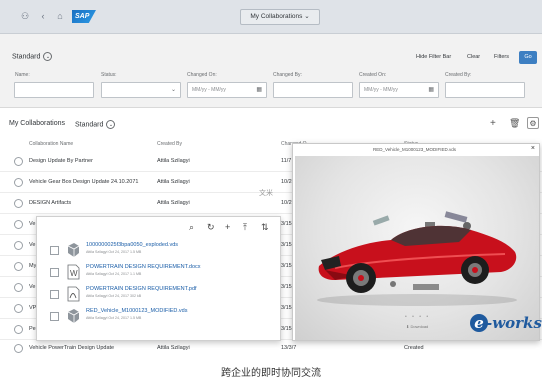  What do you see at coordinates (414, 348) in the screenshot?
I see `row-status: Created` at bounding box center [414, 348].